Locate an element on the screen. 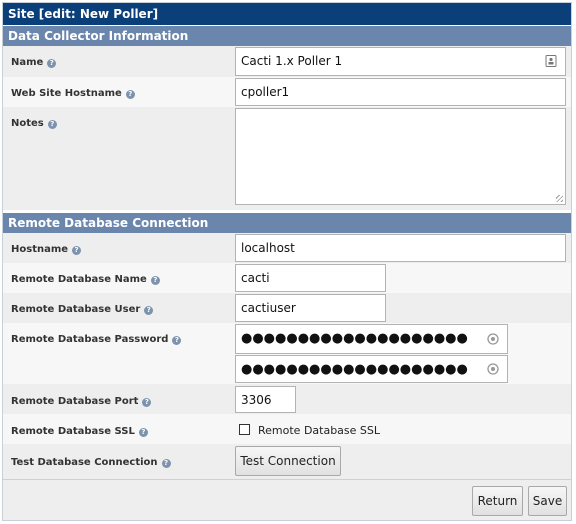 The height and width of the screenshot is (524, 576). name-value: Cacti 1.x Poller 1 is located at coordinates (292, 61).